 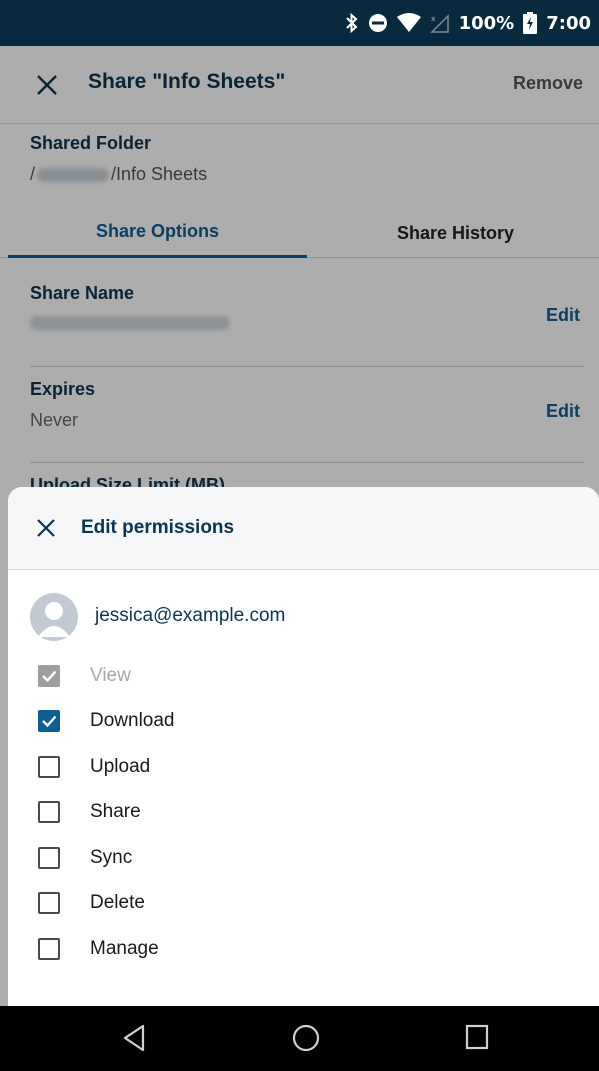 What do you see at coordinates (115, 811) in the screenshot?
I see `share-label: Share` at bounding box center [115, 811].